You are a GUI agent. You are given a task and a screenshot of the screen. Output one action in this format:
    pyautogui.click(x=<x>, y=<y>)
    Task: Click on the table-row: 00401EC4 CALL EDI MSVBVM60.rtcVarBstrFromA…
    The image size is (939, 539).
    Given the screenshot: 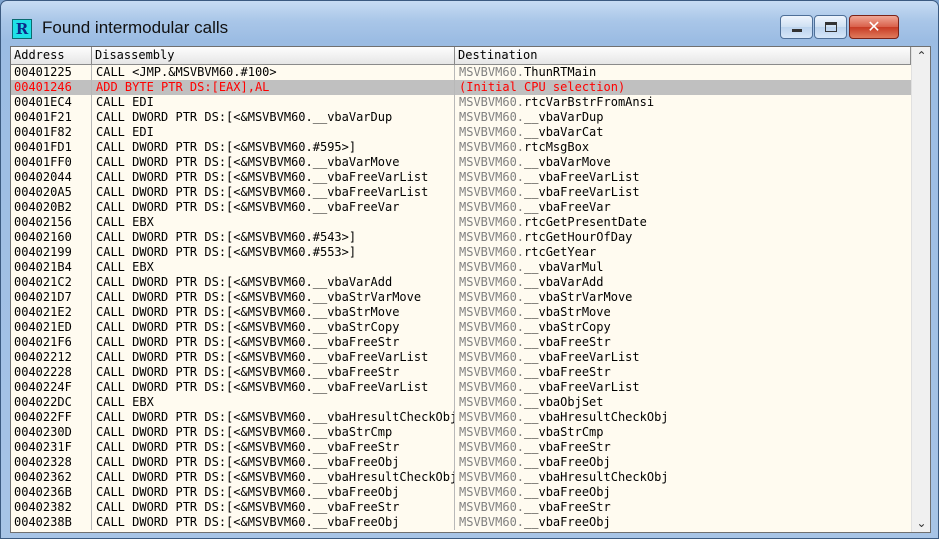 What is the action you would take?
    pyautogui.click(x=461, y=102)
    